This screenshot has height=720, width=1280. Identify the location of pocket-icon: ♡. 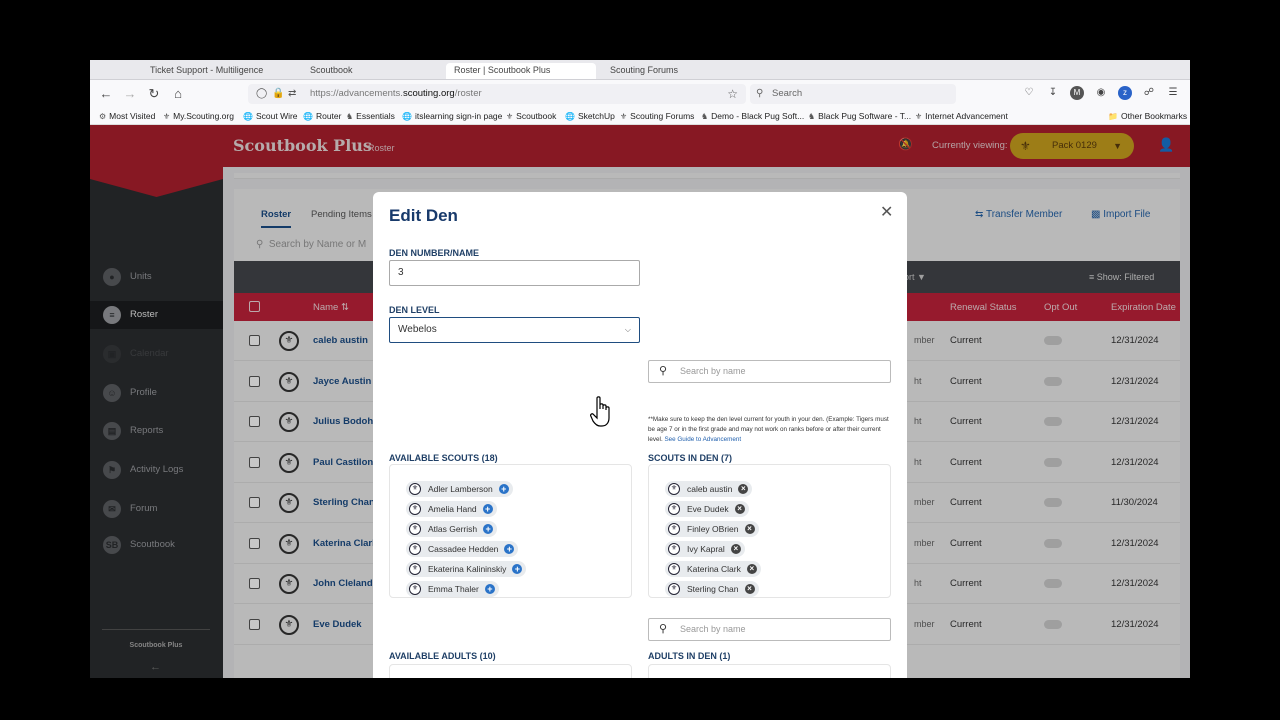
(1029, 93).